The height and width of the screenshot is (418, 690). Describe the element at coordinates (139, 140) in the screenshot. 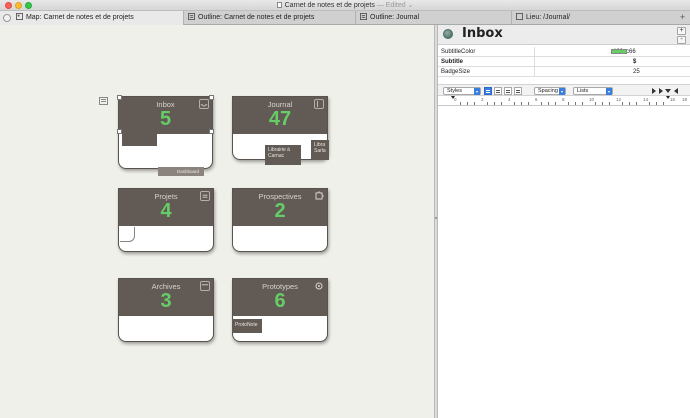

I see `inbox-contents` at that location.